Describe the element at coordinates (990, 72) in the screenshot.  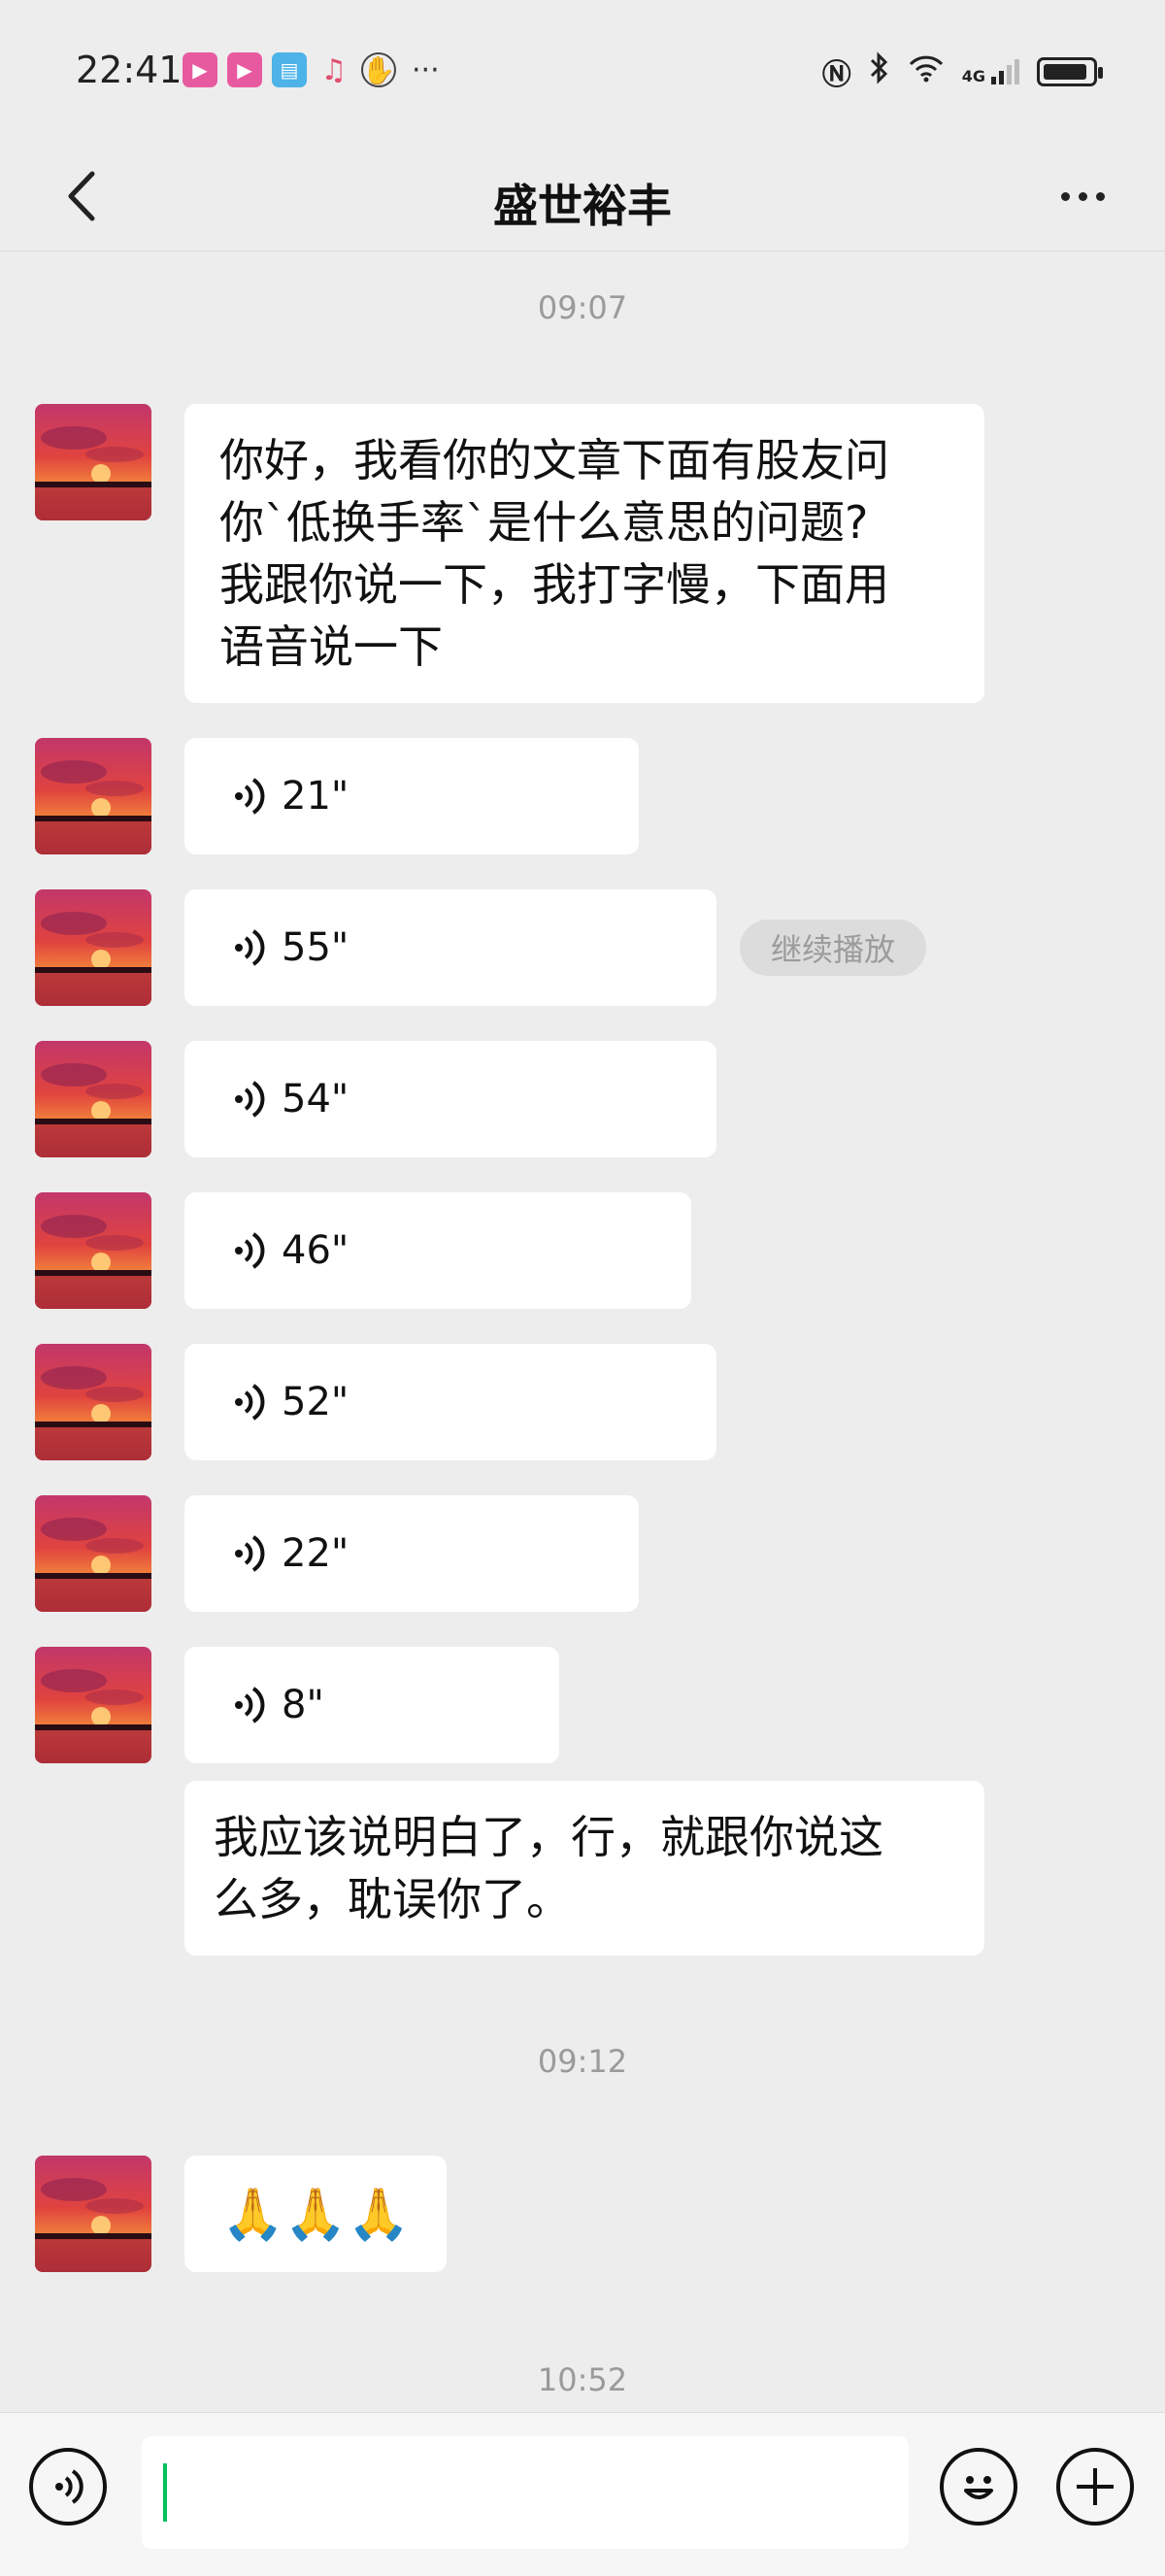
I see `signal-icon: 4G` at that location.